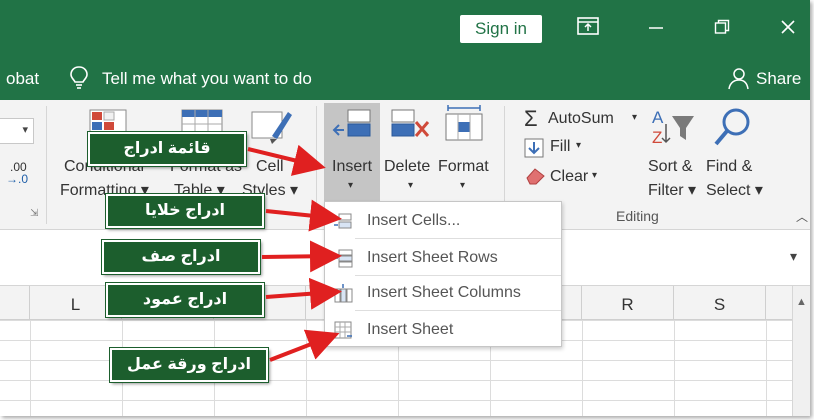 The width and height of the screenshot is (814, 420). What do you see at coordinates (79, 78) in the screenshot?
I see `lightbulb-icon` at bounding box center [79, 78].